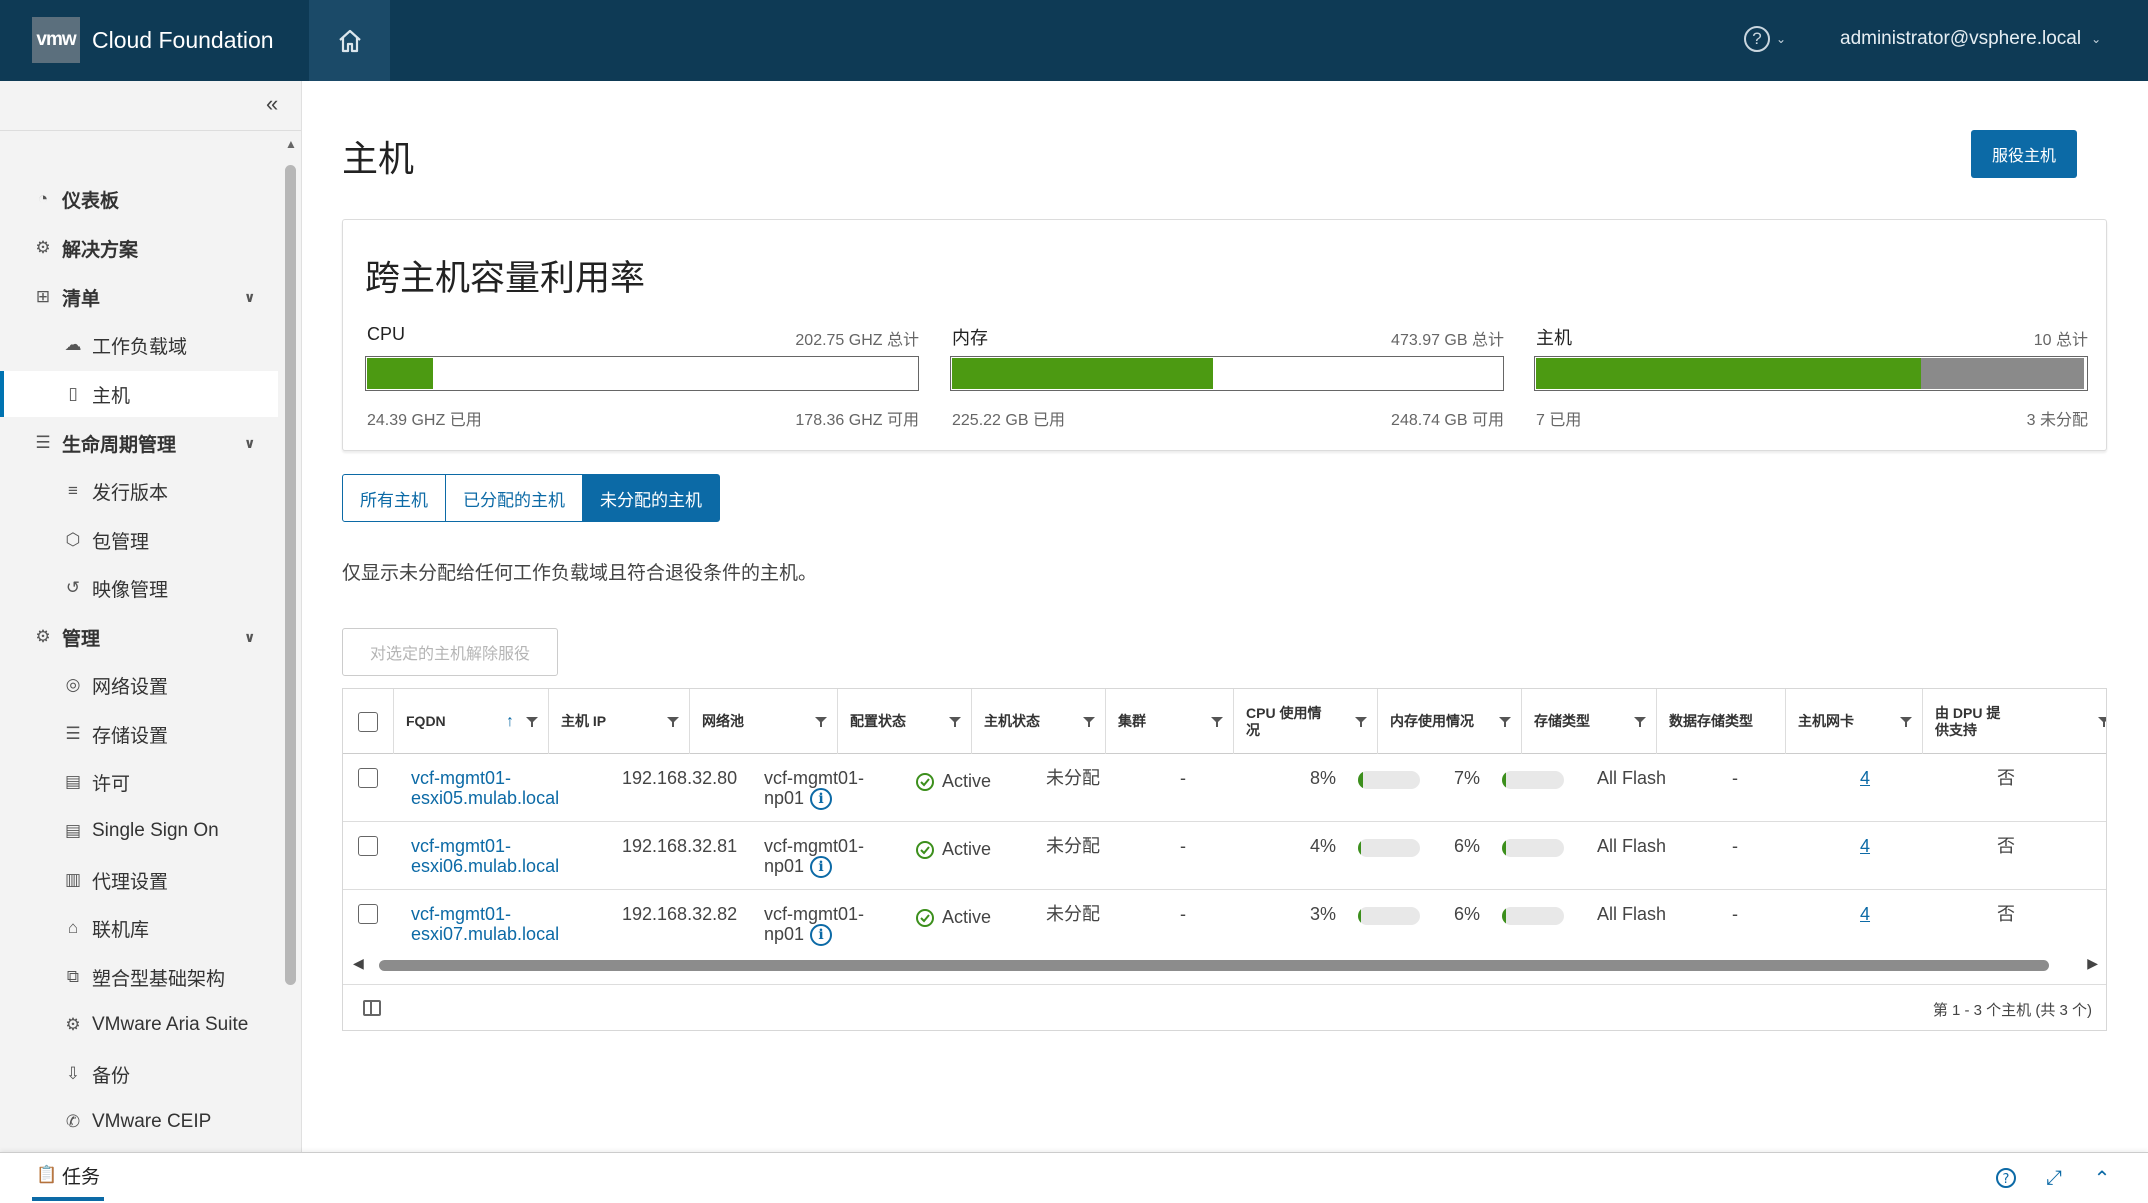  What do you see at coordinates (139, 297) in the screenshot?
I see `sidebar-item-inventory: ⊞ 清单 ∨` at bounding box center [139, 297].